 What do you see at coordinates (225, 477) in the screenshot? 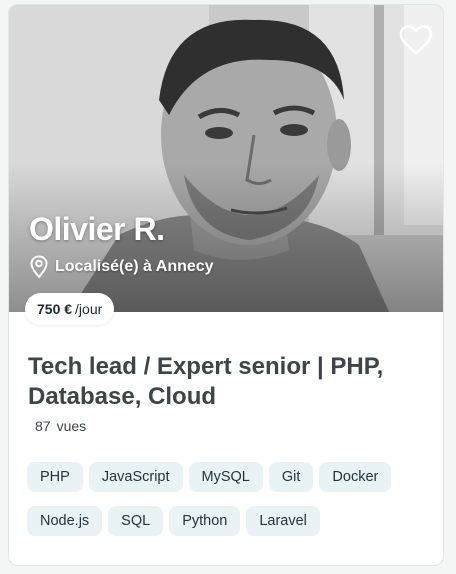
I see `skill-tag-mysql: MySQL` at bounding box center [225, 477].